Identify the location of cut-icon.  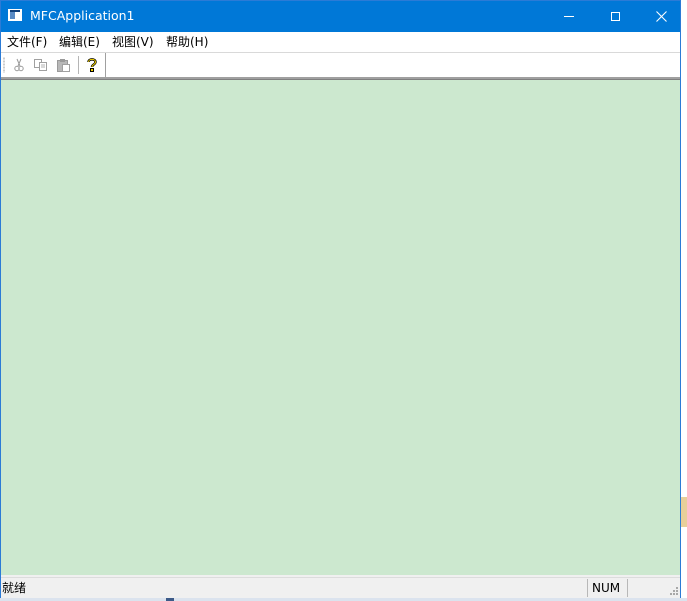
(19, 65).